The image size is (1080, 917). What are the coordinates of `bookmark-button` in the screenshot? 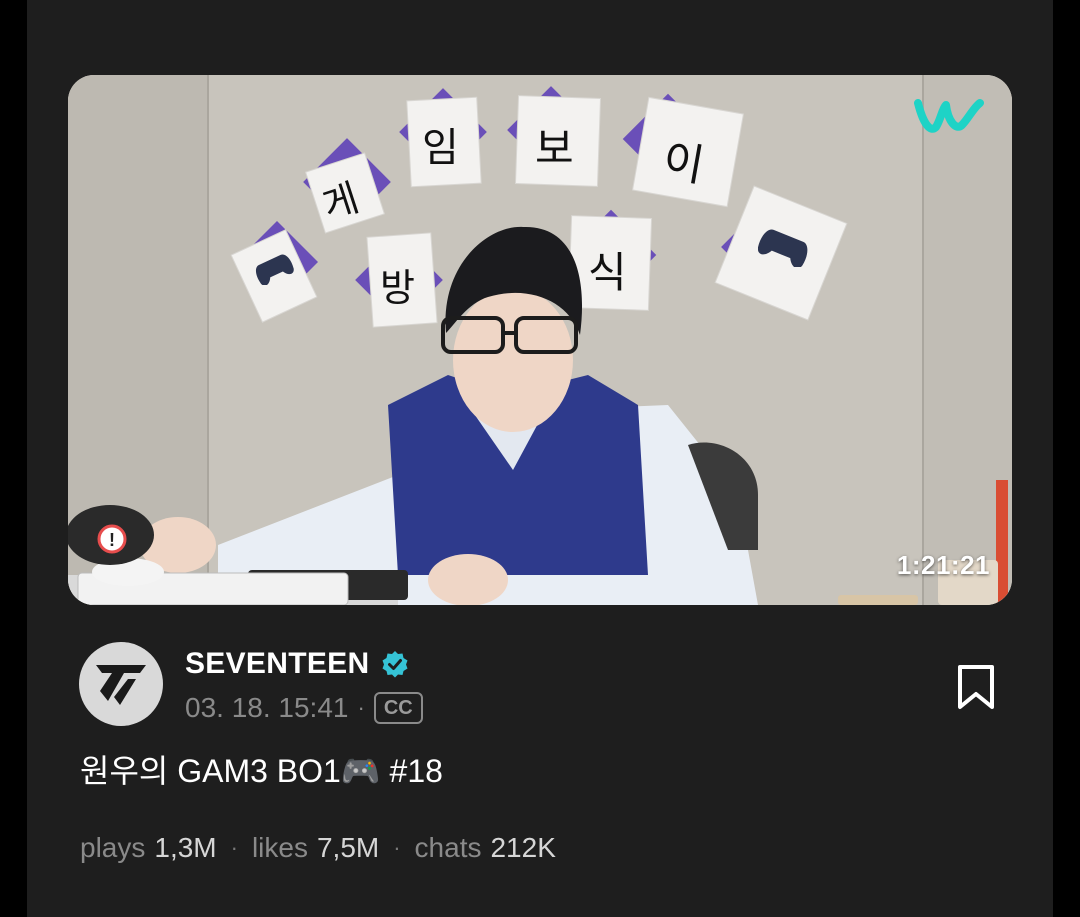 It's located at (976, 687).